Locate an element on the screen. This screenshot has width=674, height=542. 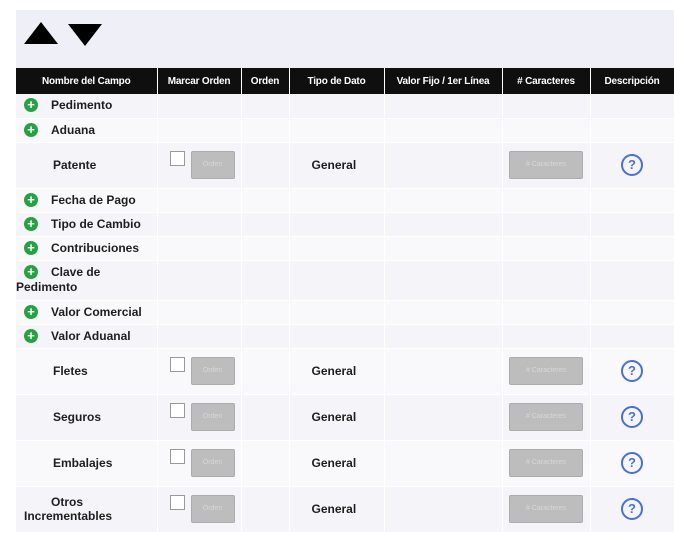
field-name: Fecha de Pago is located at coordinates (93, 199).